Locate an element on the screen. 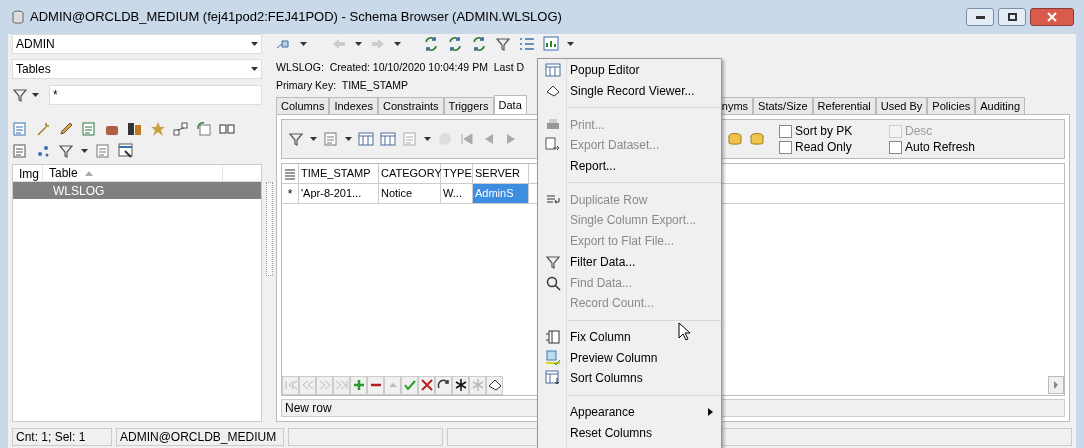 The image size is (1084, 448). checkbox: Read Only is located at coordinates (834, 147).